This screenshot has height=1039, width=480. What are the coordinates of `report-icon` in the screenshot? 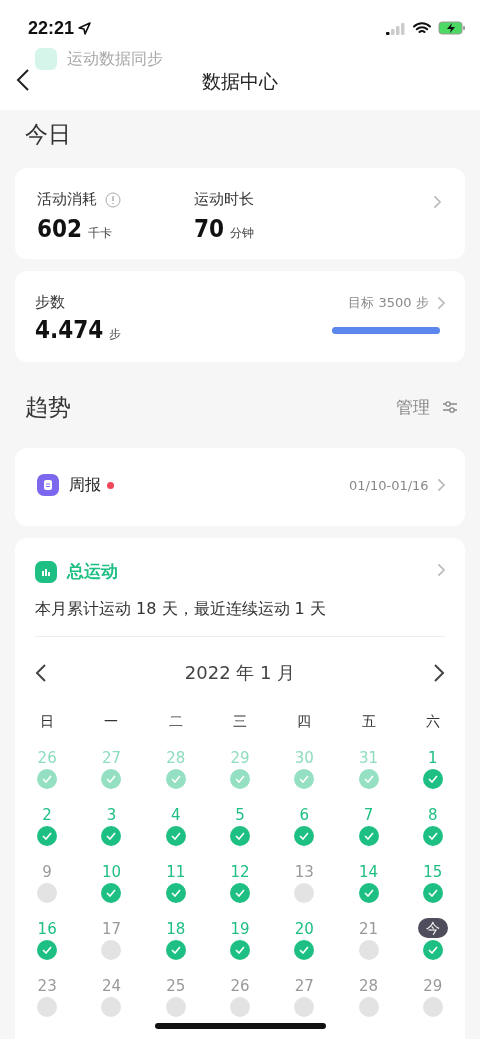 It's located at (48, 485).